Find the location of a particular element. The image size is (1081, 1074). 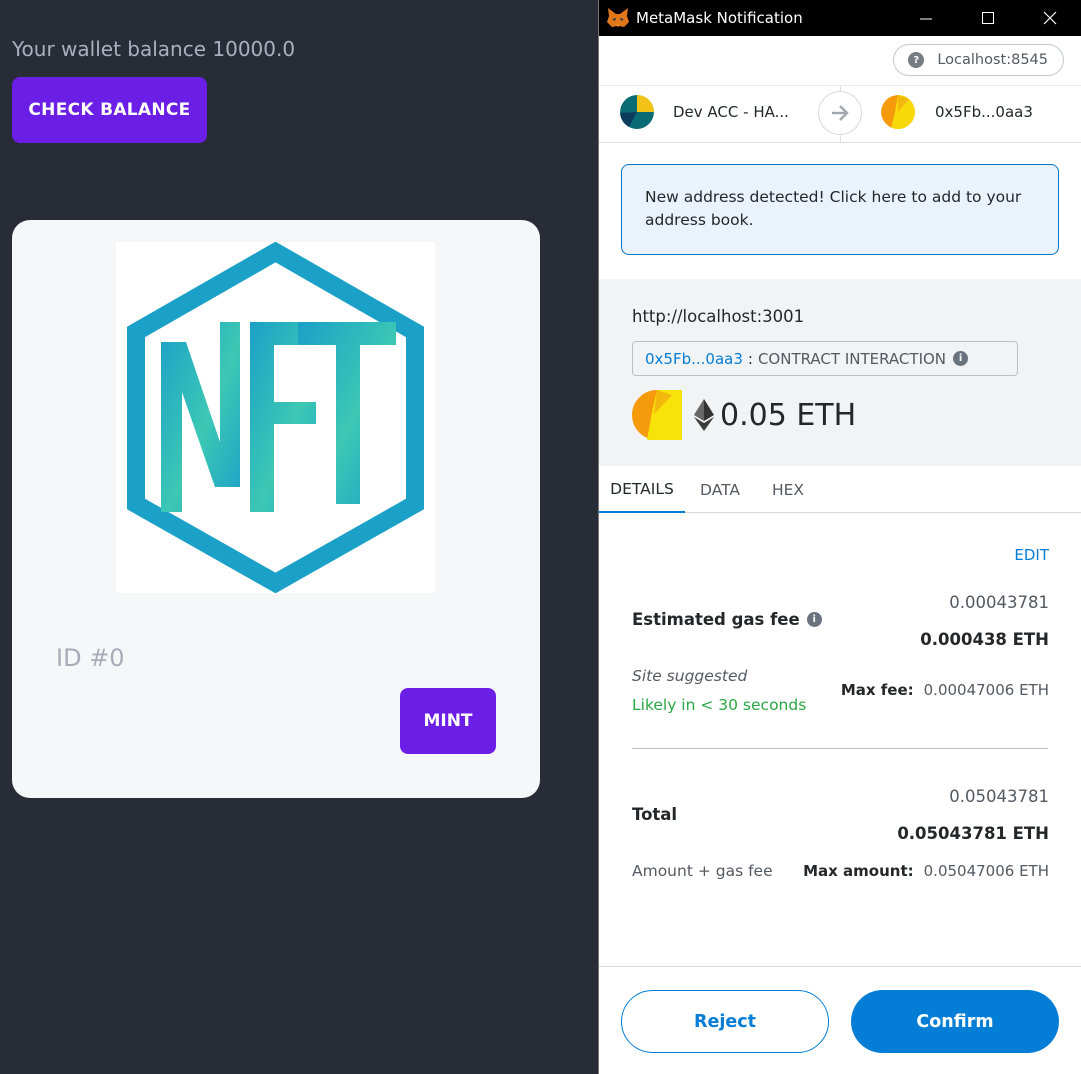

info-icon: i is located at coordinates (961, 358).